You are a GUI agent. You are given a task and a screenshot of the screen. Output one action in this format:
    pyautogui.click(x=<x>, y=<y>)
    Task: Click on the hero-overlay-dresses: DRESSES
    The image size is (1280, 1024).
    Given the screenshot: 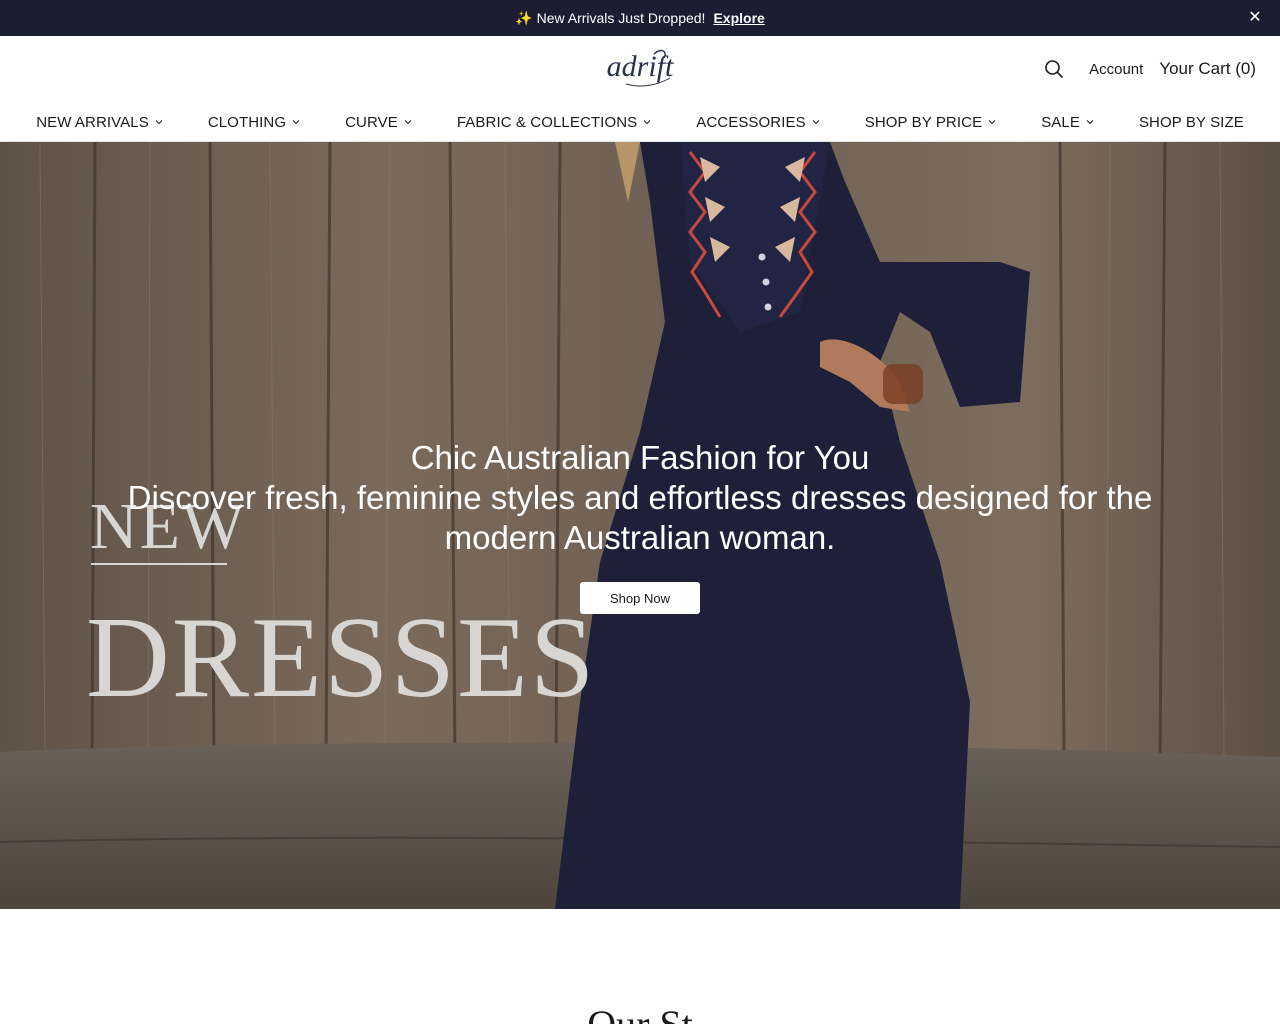 What is the action you would take?
    pyautogui.click(x=341, y=658)
    